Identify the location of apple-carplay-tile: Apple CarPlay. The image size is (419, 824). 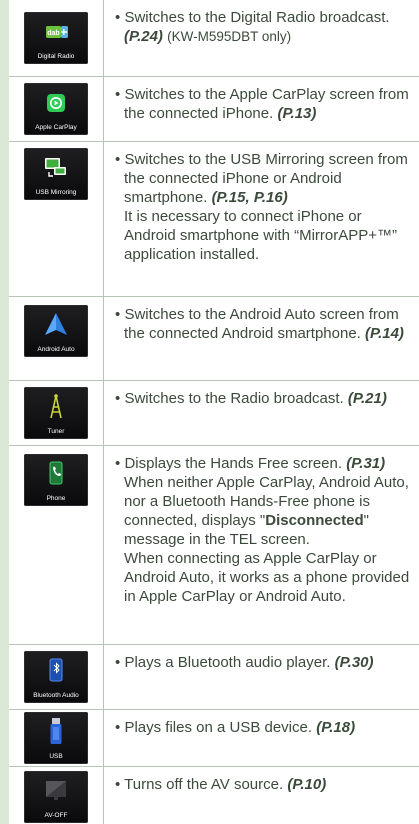
(56, 109).